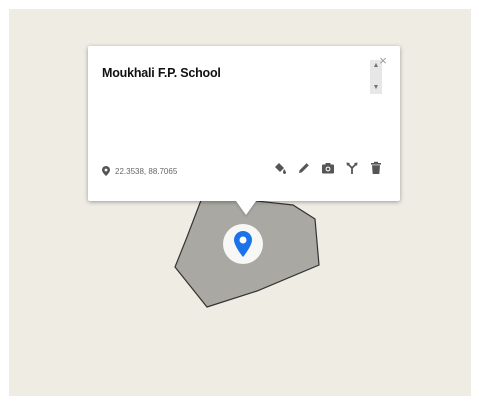  Describe the element at coordinates (376, 88) in the screenshot. I see `scroll-down-arrow: ▼` at that location.